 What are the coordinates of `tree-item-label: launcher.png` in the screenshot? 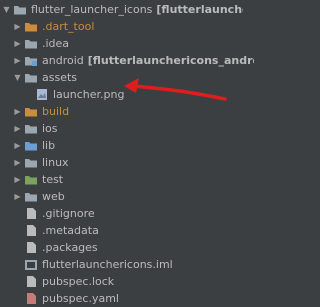 It's located at (89, 94).